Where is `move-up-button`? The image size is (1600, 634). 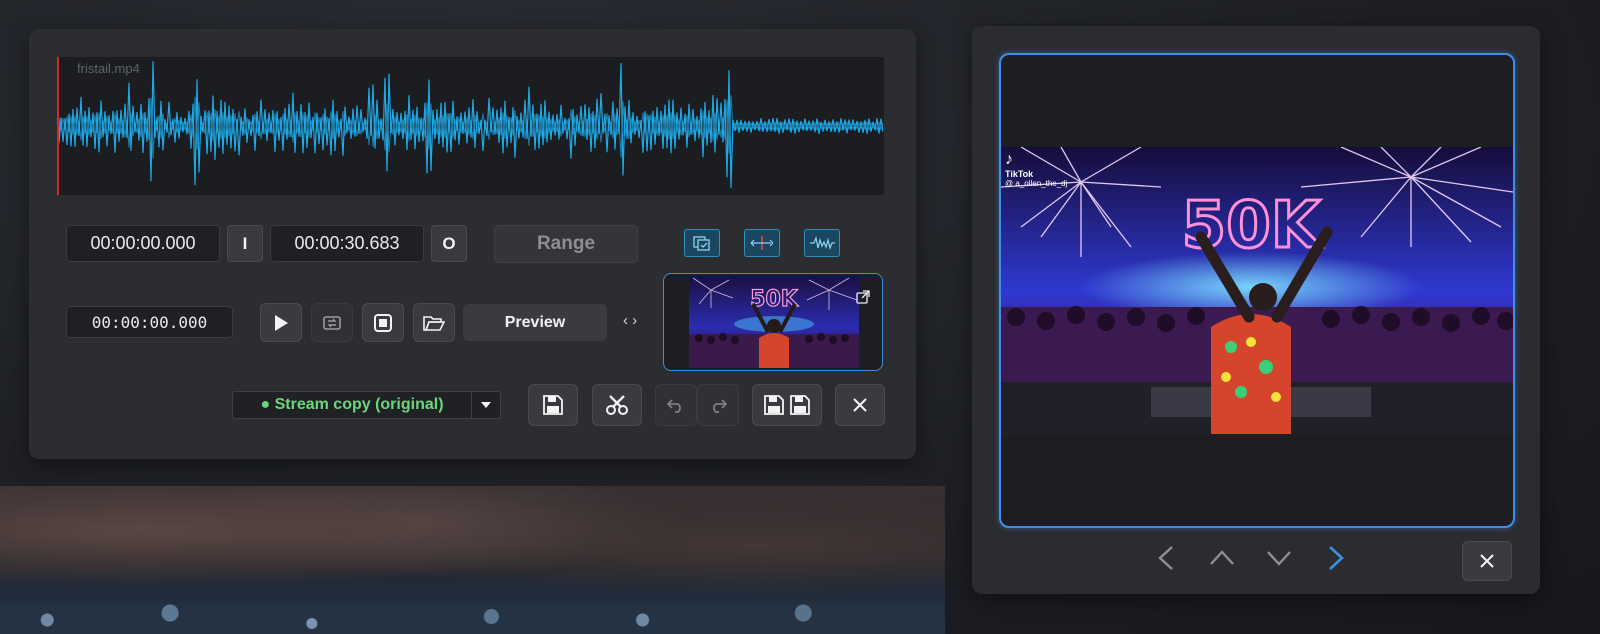
move-up-button is located at coordinates (1222, 558).